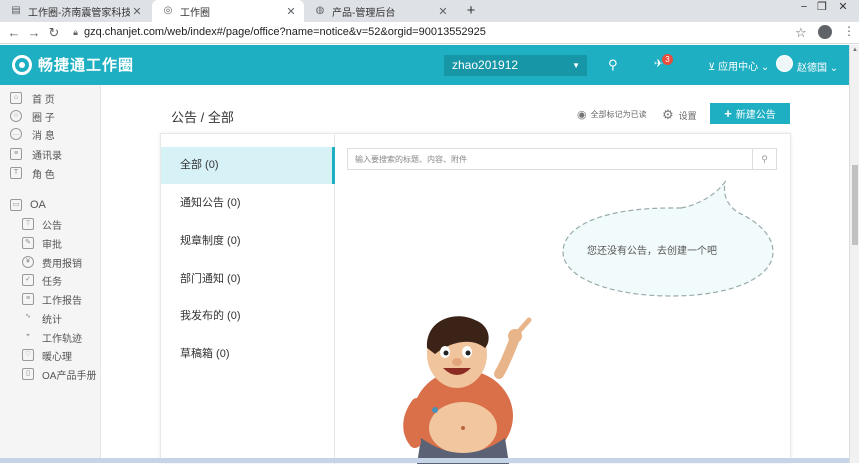  I want to click on restore-icon: ❐, so click(822, 9).